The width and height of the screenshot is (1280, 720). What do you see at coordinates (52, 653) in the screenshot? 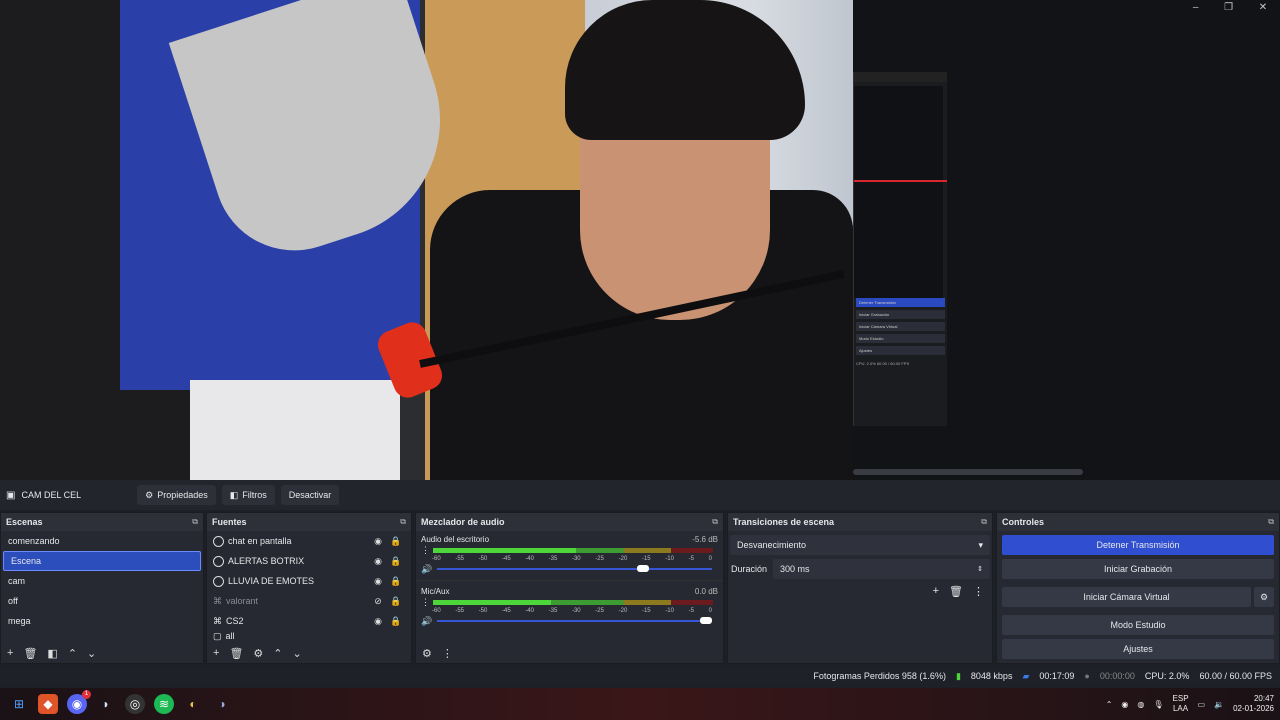
I see `filter-icon: ◧` at bounding box center [52, 653].